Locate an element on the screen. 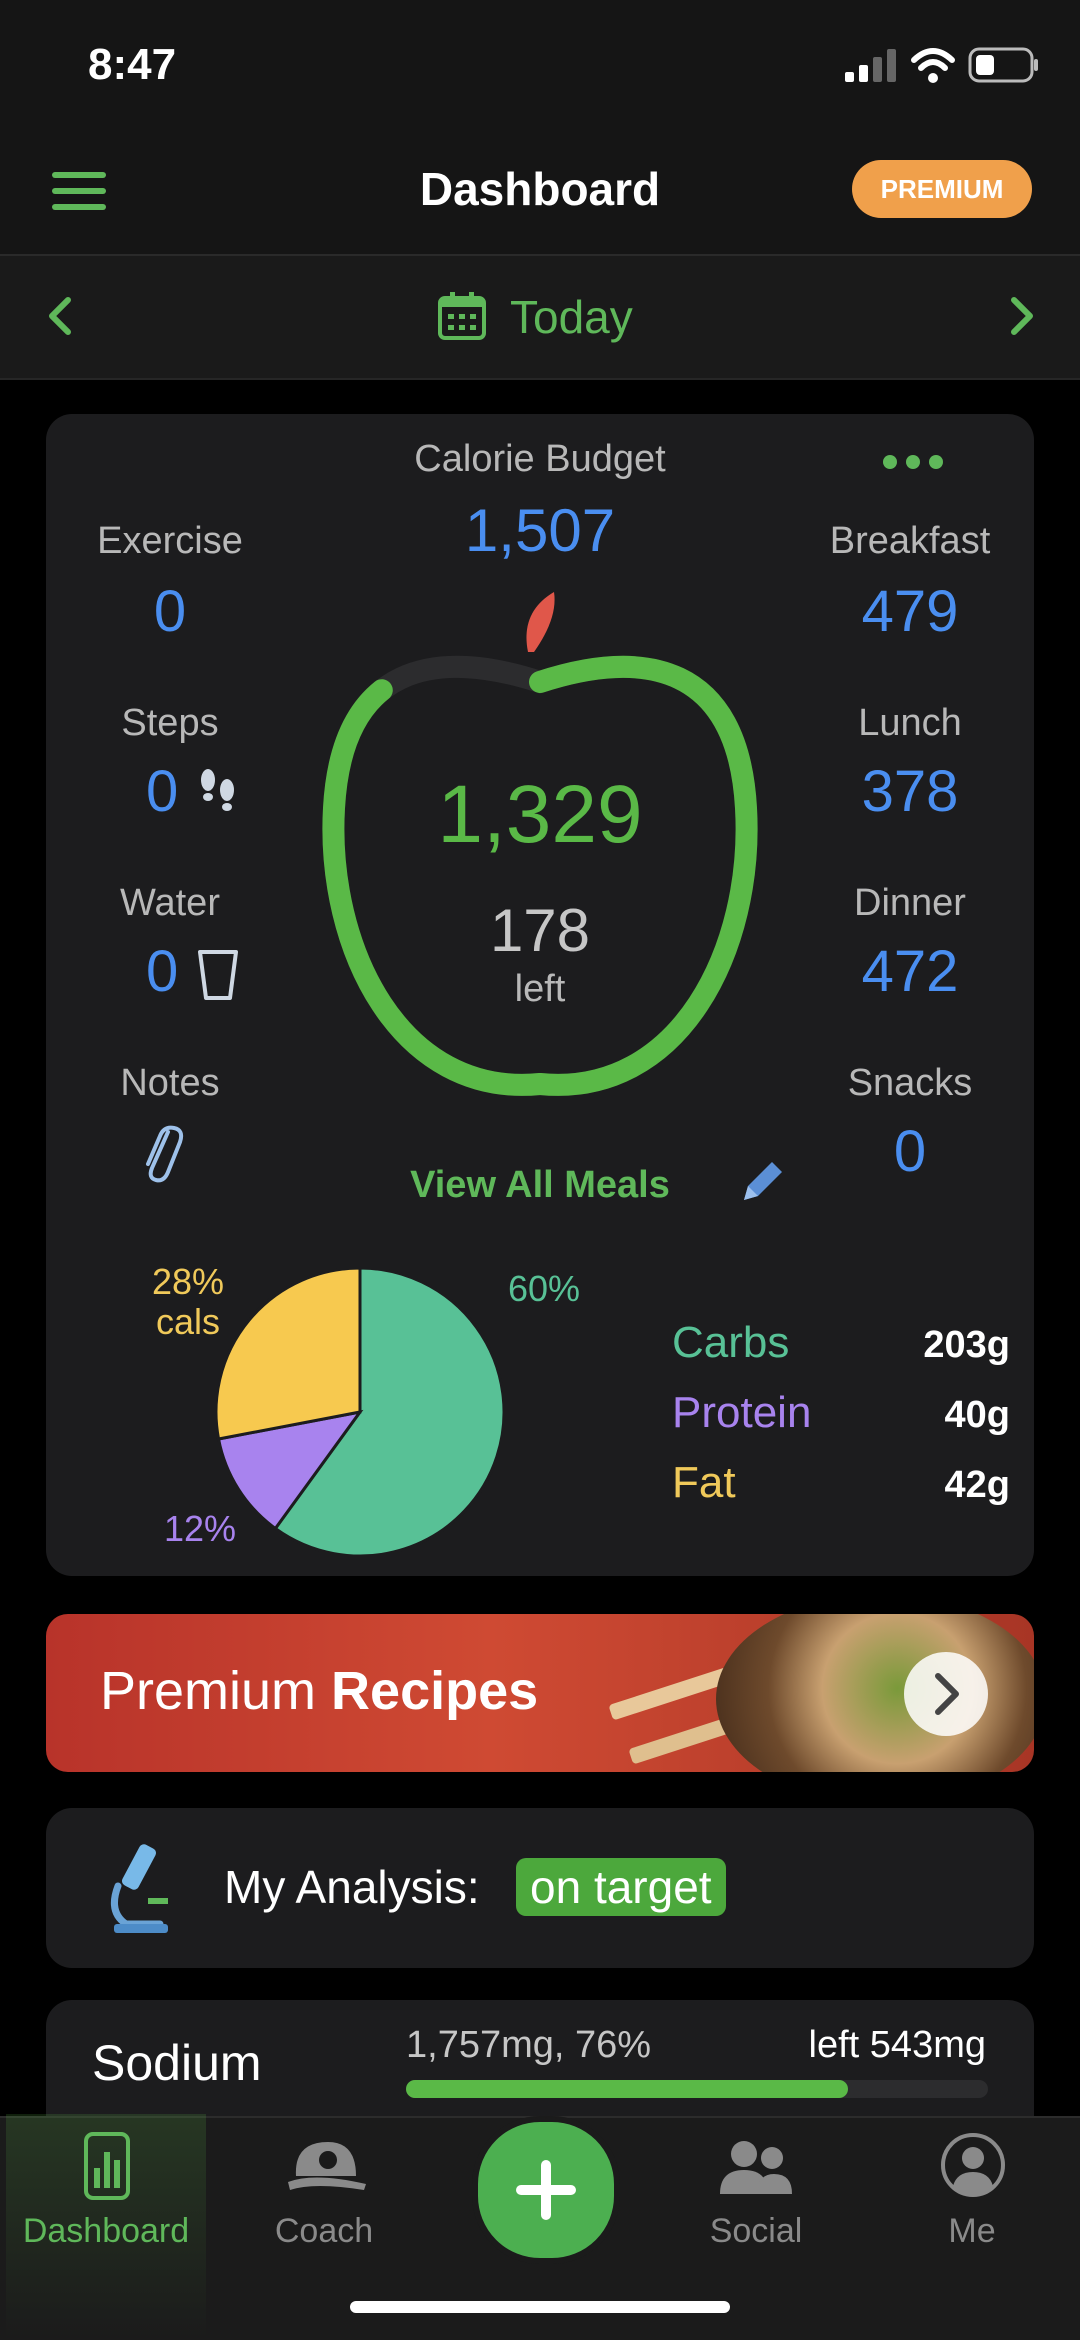 The width and height of the screenshot is (1080, 2340). social-people-icon is located at coordinates (756, 2168).